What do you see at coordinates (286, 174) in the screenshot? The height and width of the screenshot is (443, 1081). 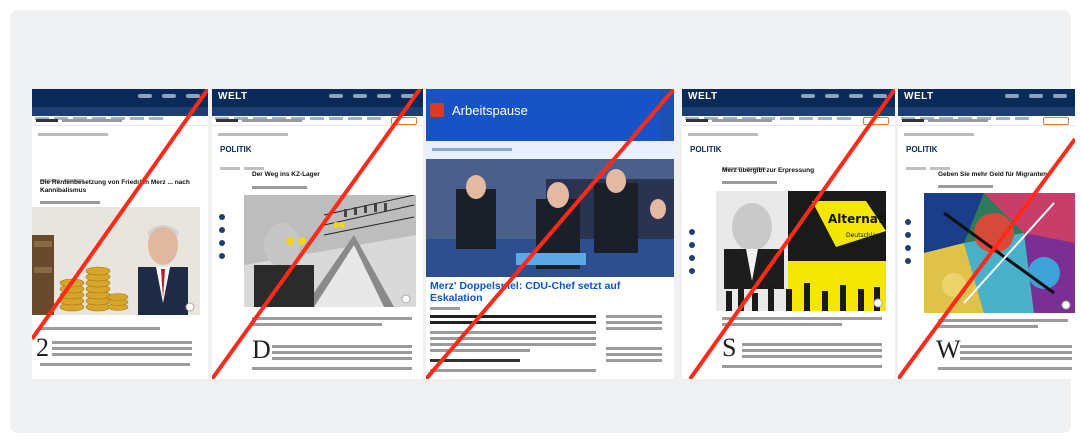 I see `headline: Der Weg ins KZ-Lager` at bounding box center [286, 174].